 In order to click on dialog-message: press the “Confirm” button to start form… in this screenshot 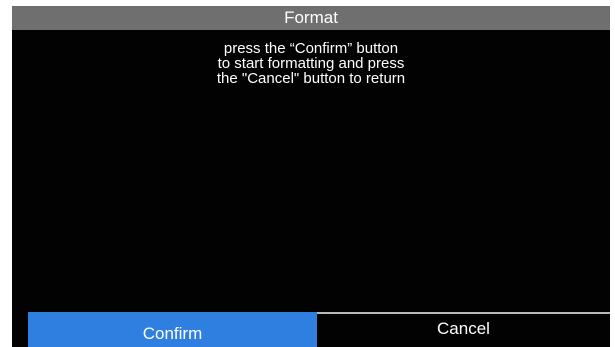, I will do `click(311, 63)`.